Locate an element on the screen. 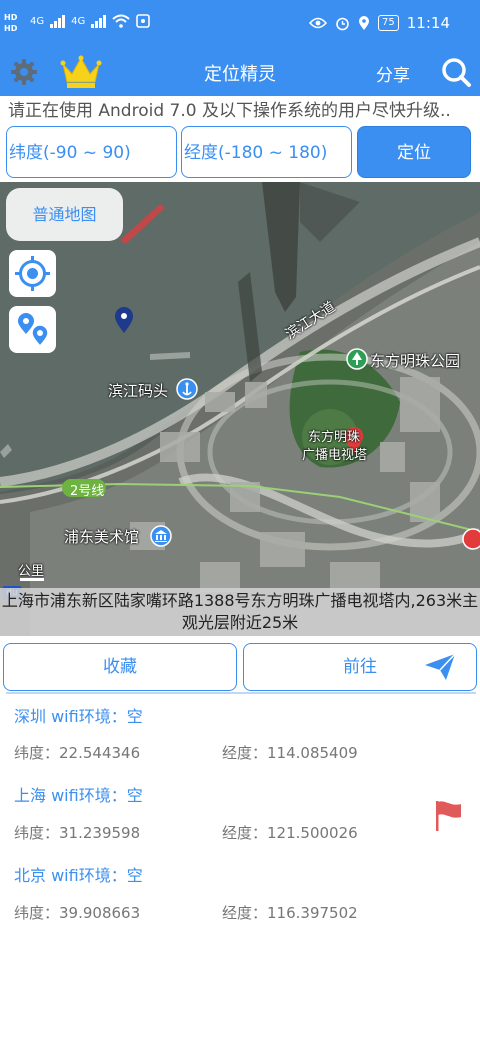  status-right: 75 11:14 is located at coordinates (379, 23).